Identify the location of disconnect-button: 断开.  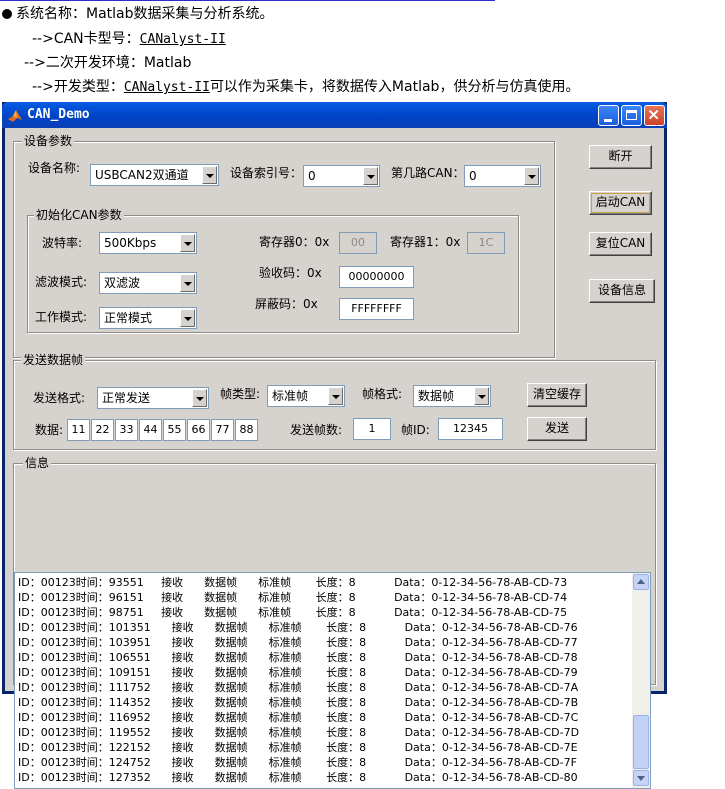
(620, 157).